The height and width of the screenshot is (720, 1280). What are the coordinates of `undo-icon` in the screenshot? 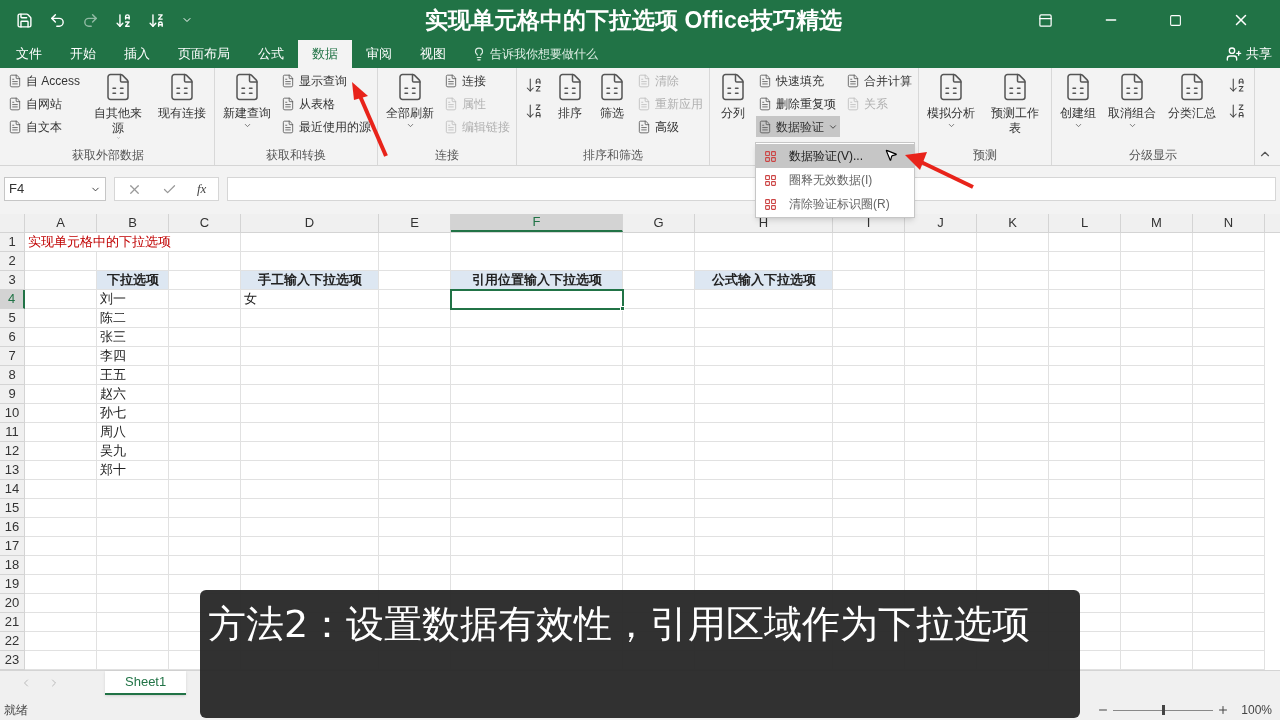 It's located at (57, 20).